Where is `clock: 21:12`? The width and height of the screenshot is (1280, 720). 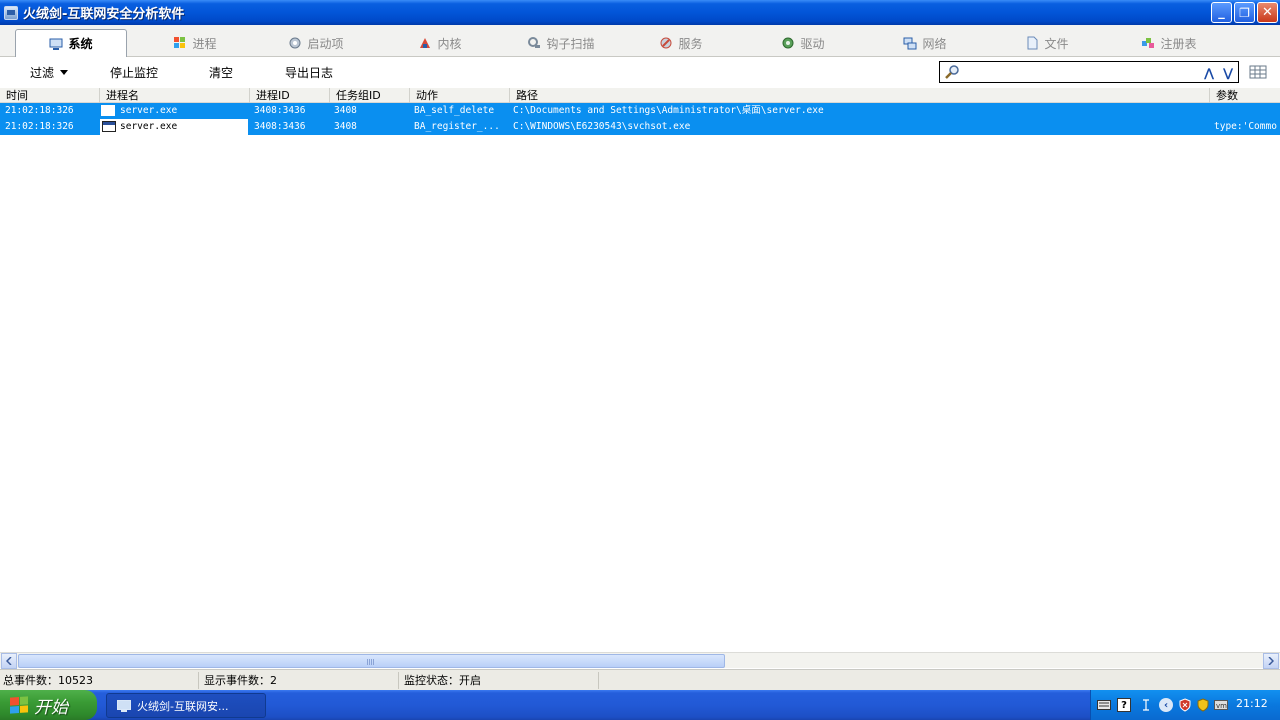 clock: 21:12 is located at coordinates (1252, 703).